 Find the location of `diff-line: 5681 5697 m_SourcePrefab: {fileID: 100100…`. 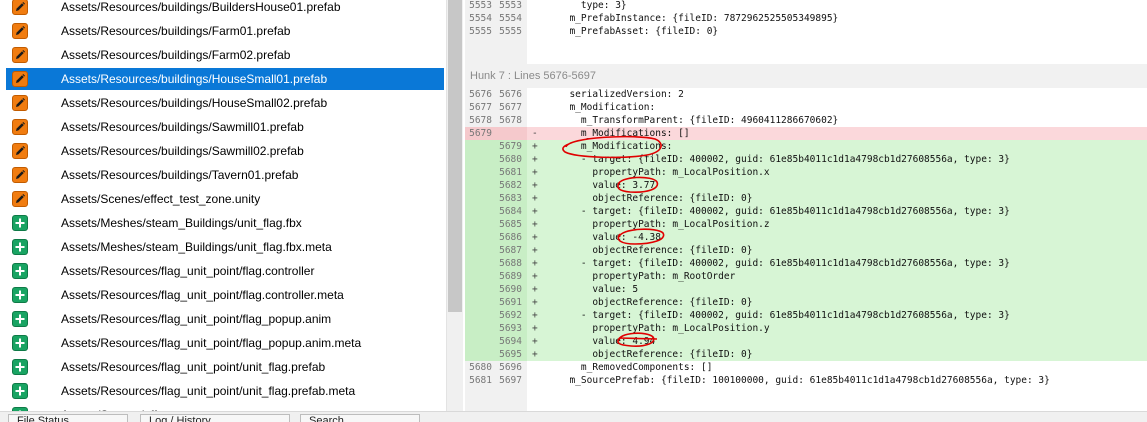

diff-line: 5681 5697 m_SourcePrefab: {fileID: 100100… is located at coordinates (806, 380).